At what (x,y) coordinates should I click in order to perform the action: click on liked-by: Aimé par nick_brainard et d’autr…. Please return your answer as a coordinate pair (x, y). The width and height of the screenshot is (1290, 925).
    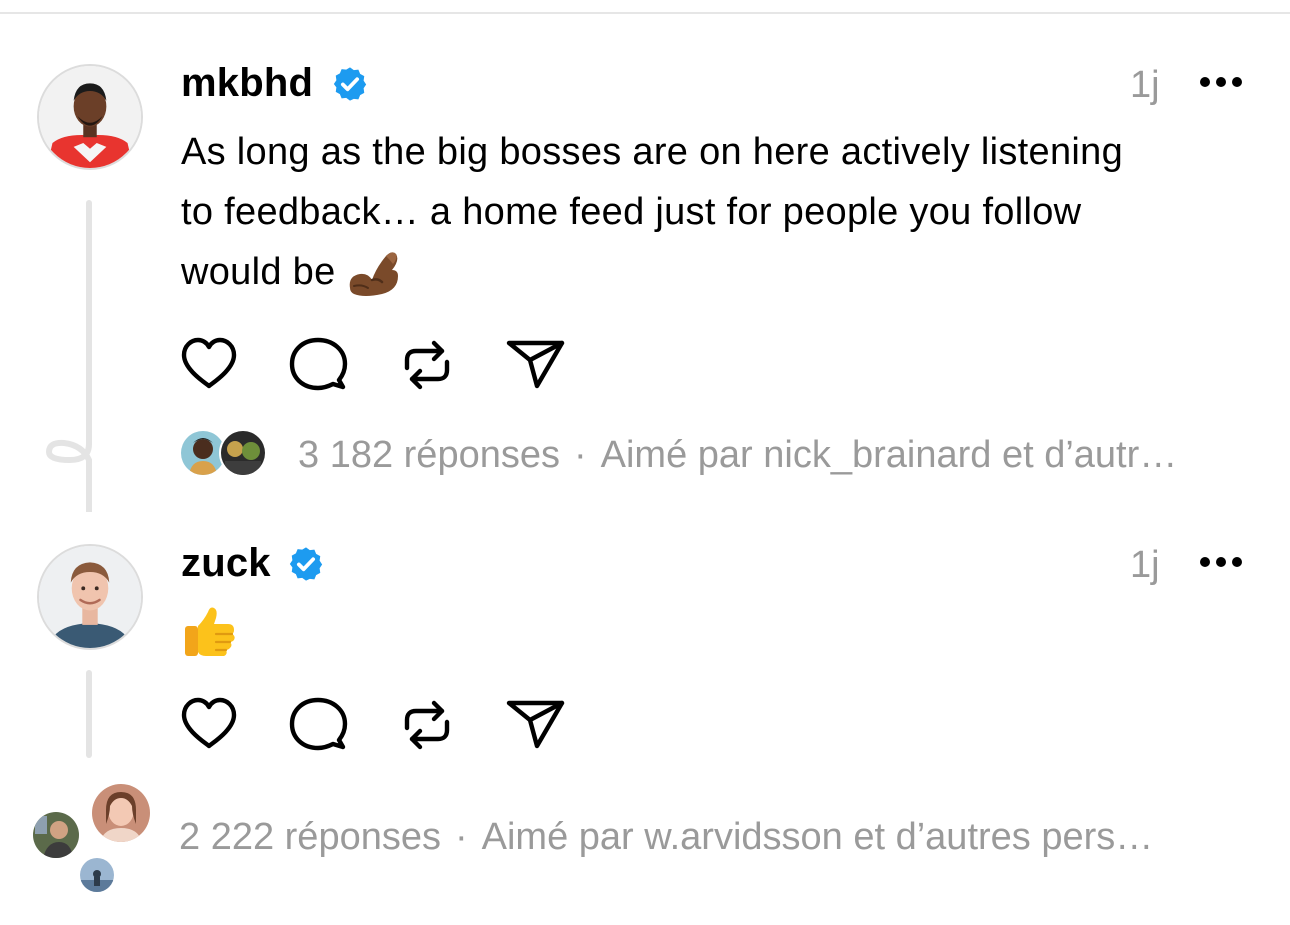
    Looking at the image, I should click on (889, 455).